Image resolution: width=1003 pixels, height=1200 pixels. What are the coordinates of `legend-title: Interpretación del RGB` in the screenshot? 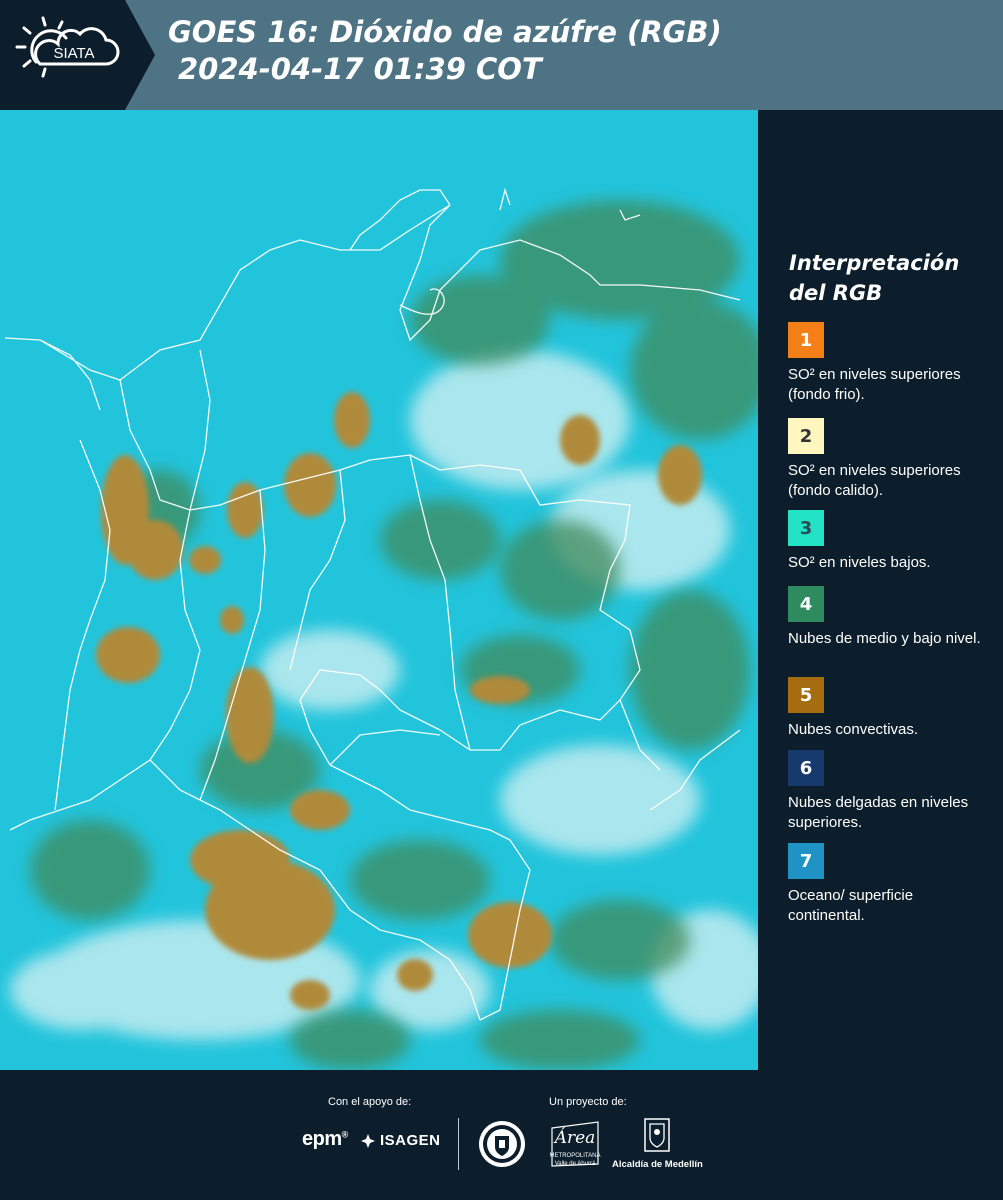 It's located at (874, 278).